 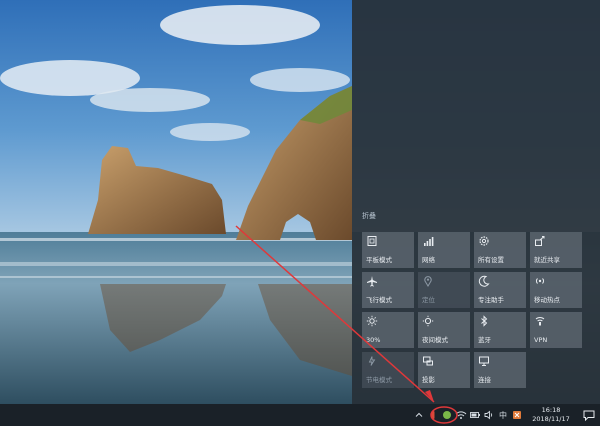 What do you see at coordinates (379, 300) in the screenshot?
I see `tile-label: 飞行模式` at bounding box center [379, 300].